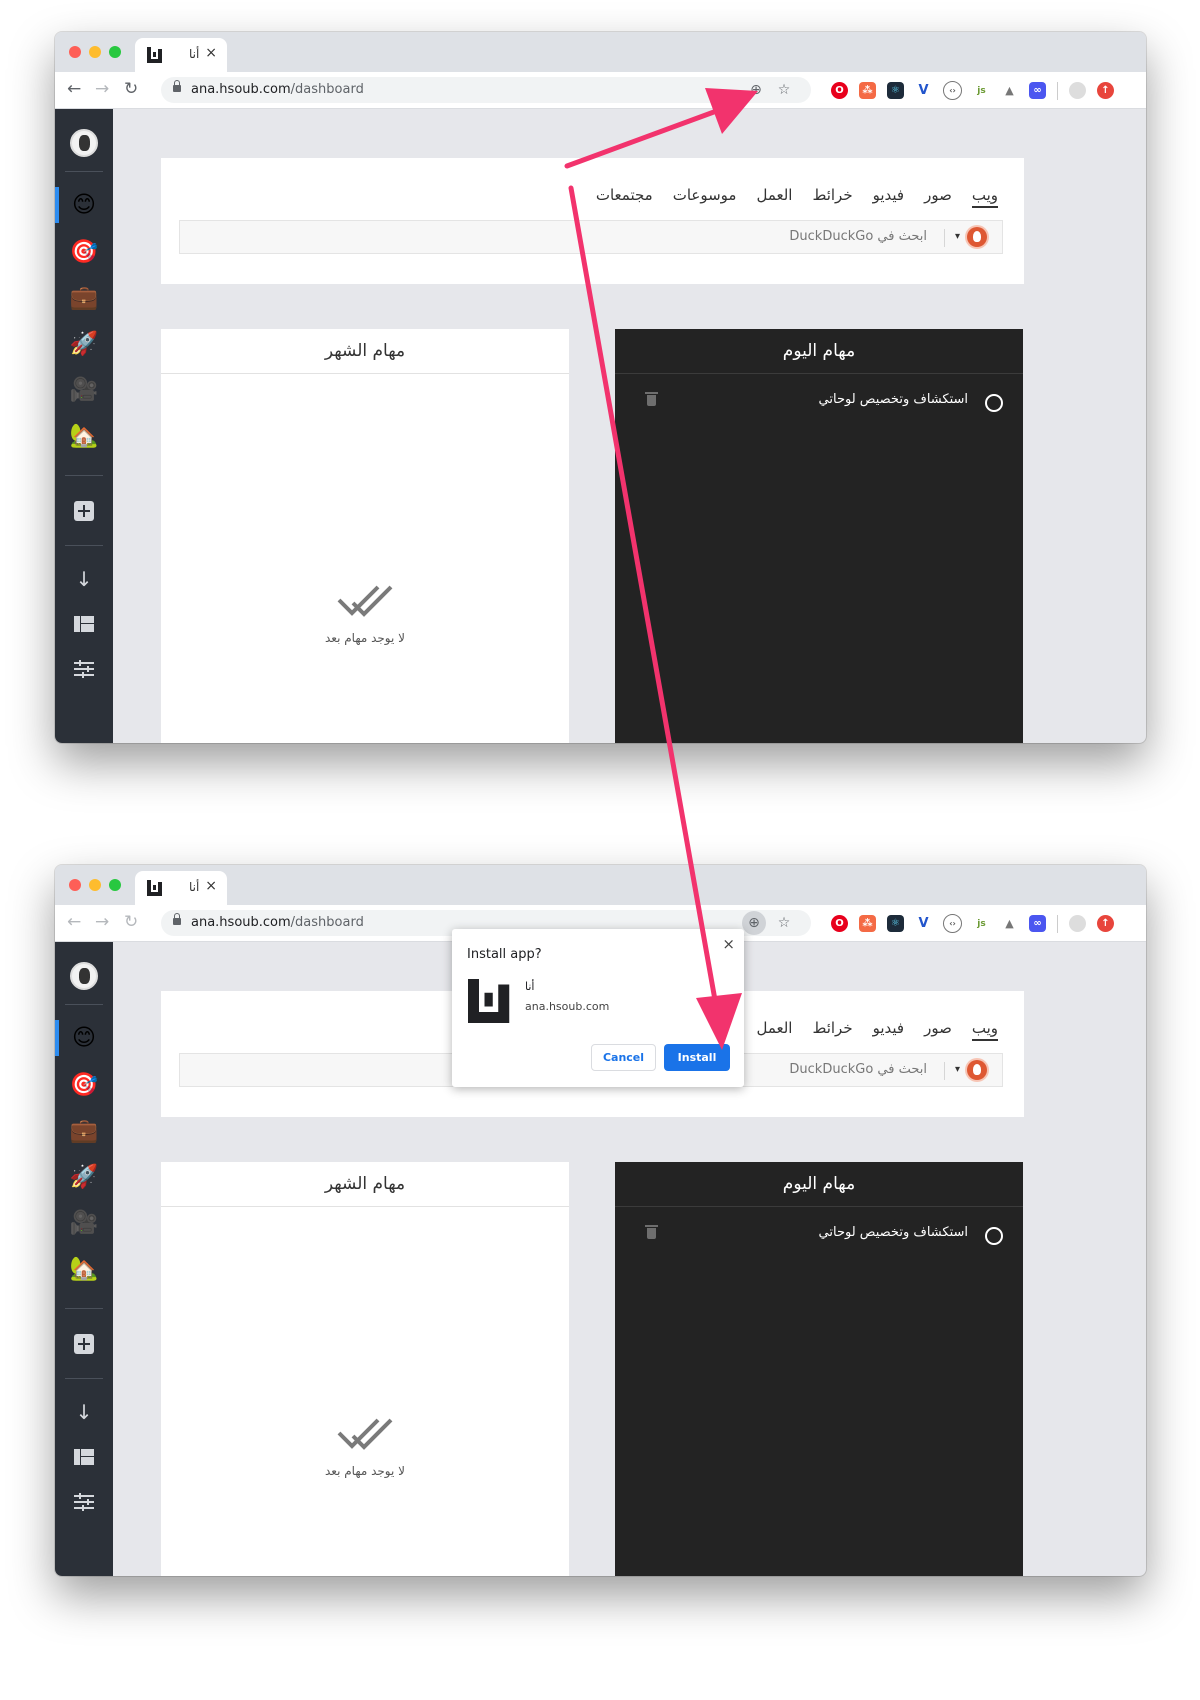 This screenshot has height=1700, width=1200. I want to click on arrow-to-install-icon, so click(644, 137).